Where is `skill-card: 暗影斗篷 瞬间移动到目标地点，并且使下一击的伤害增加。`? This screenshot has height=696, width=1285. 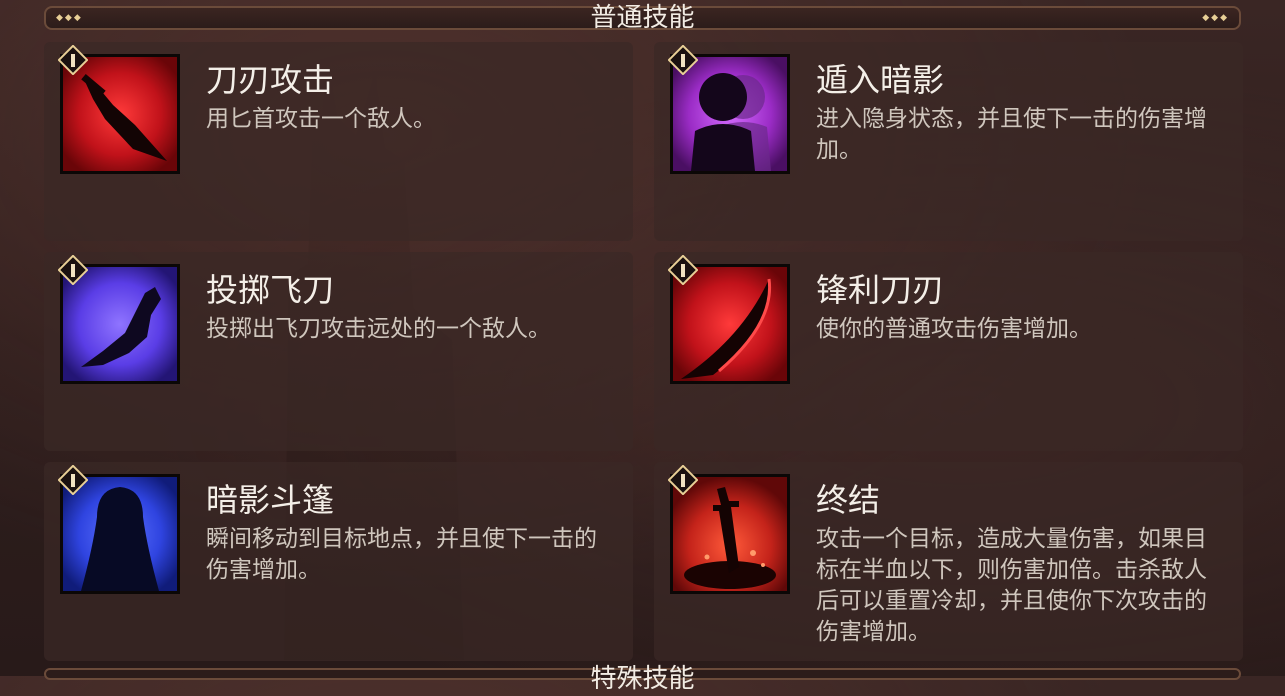 skill-card: 暗影斗篷 瞬间移动到目标地点，并且使下一击的伤害增加。 is located at coordinates (338, 561).